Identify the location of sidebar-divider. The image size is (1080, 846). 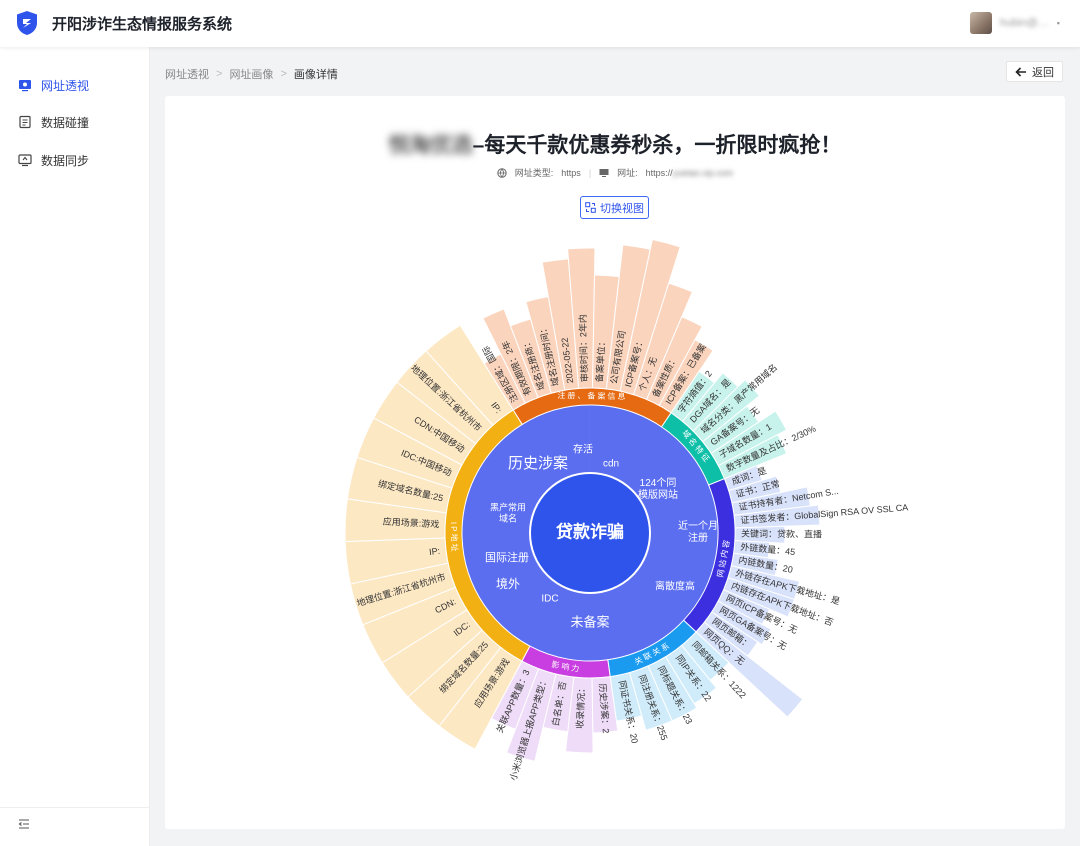
(75, 807).